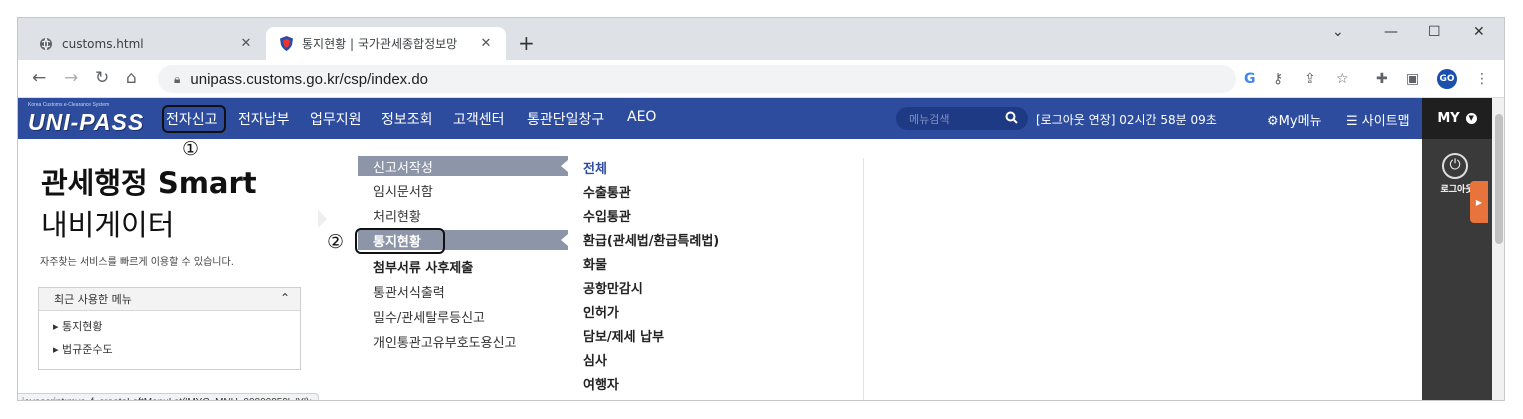 This screenshot has height=419, width=1523. What do you see at coordinates (607, 191) in the screenshot?
I see `category-export: 수출통관` at bounding box center [607, 191].